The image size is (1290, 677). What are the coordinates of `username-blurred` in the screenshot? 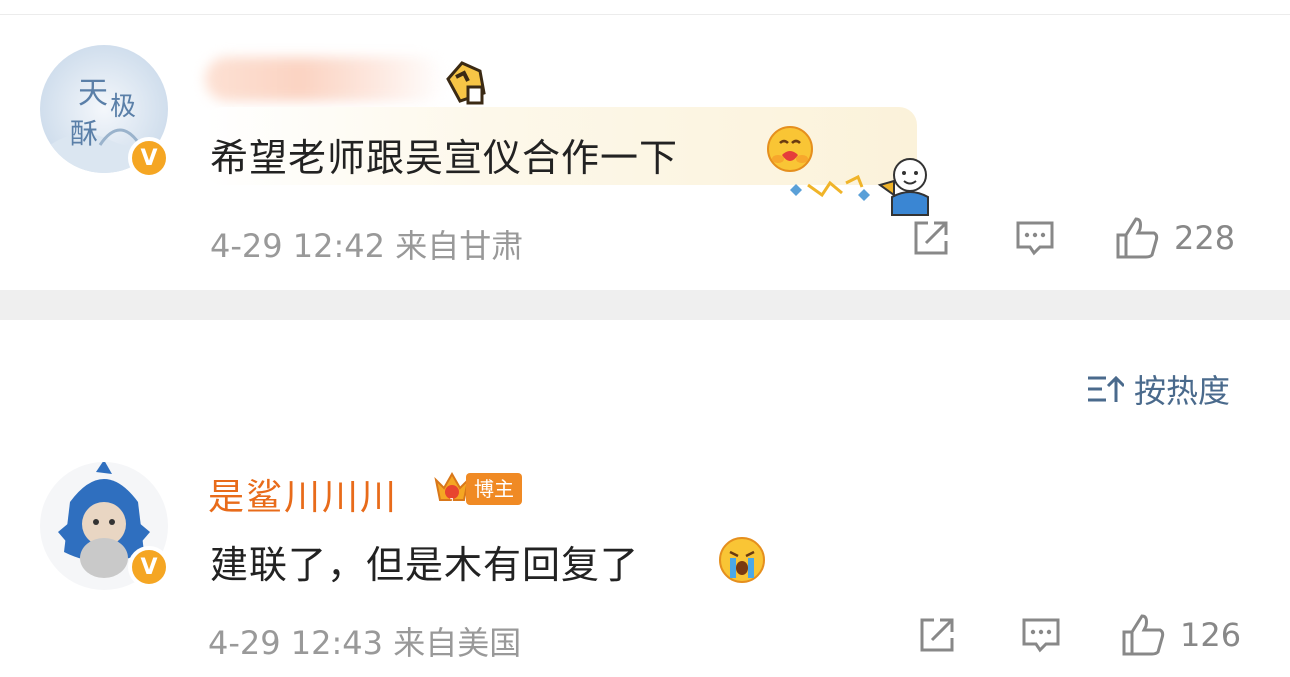 It's located at (325, 79).